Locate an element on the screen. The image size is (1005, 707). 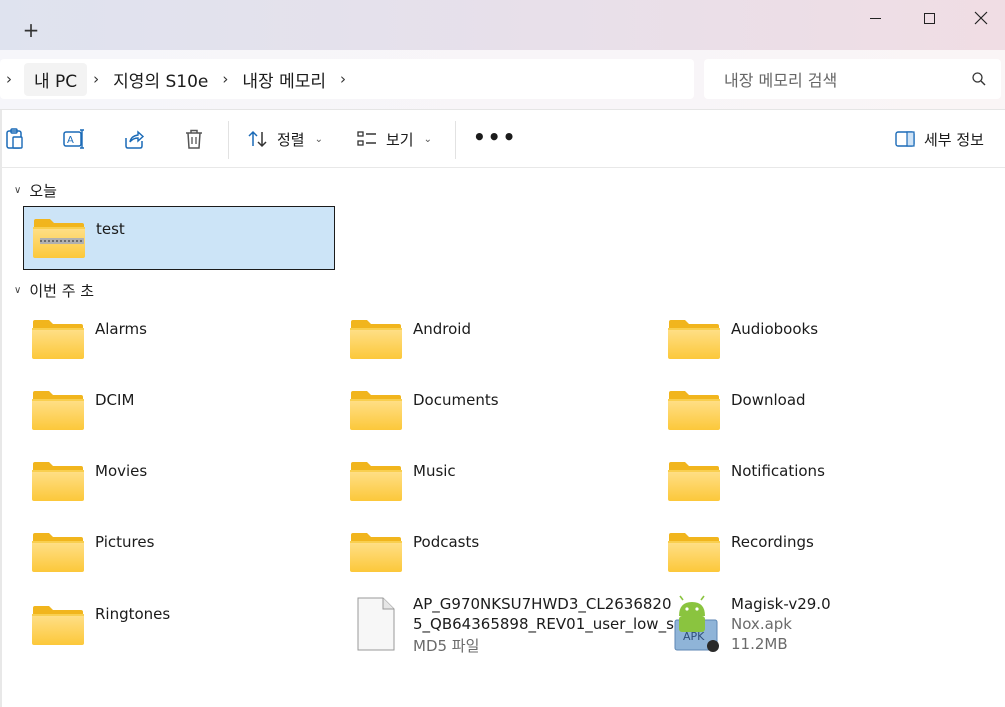
close-button is located at coordinates (981, 18).